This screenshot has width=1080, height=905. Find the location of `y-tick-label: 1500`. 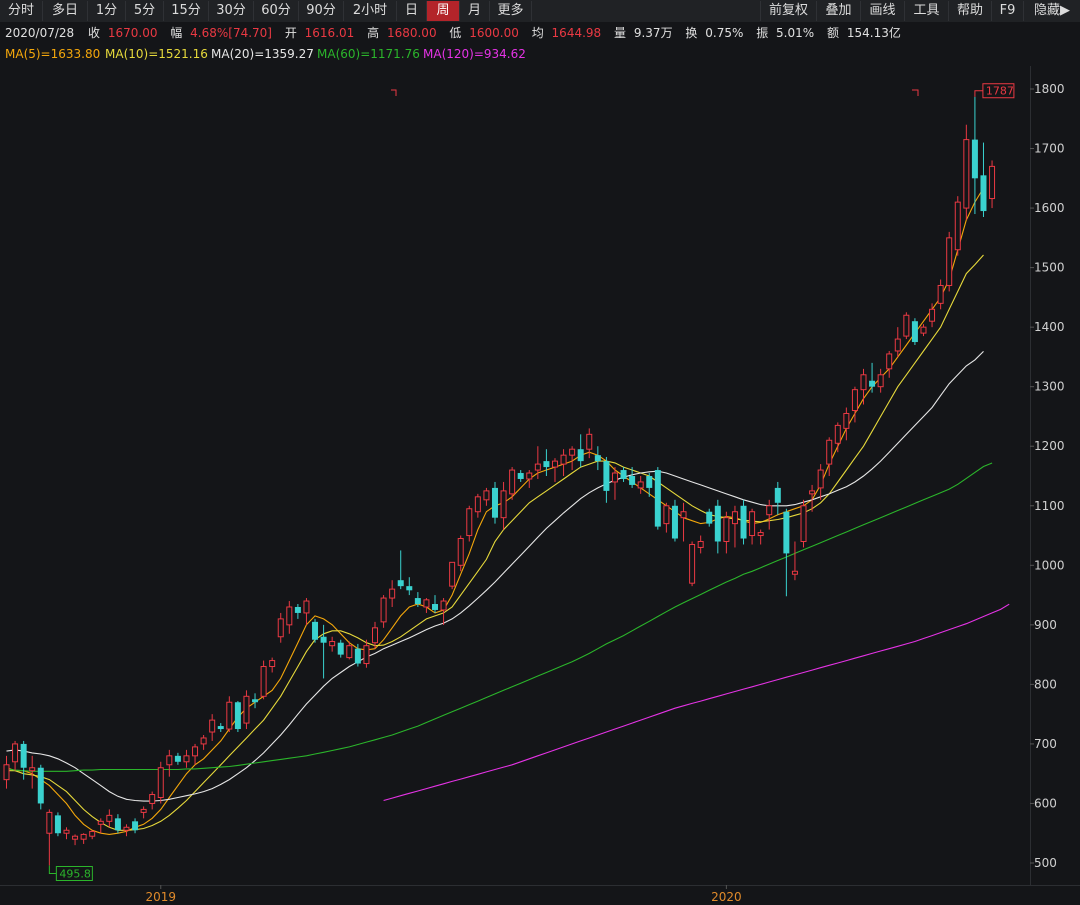

y-tick-label: 1500 is located at coordinates (1049, 268).